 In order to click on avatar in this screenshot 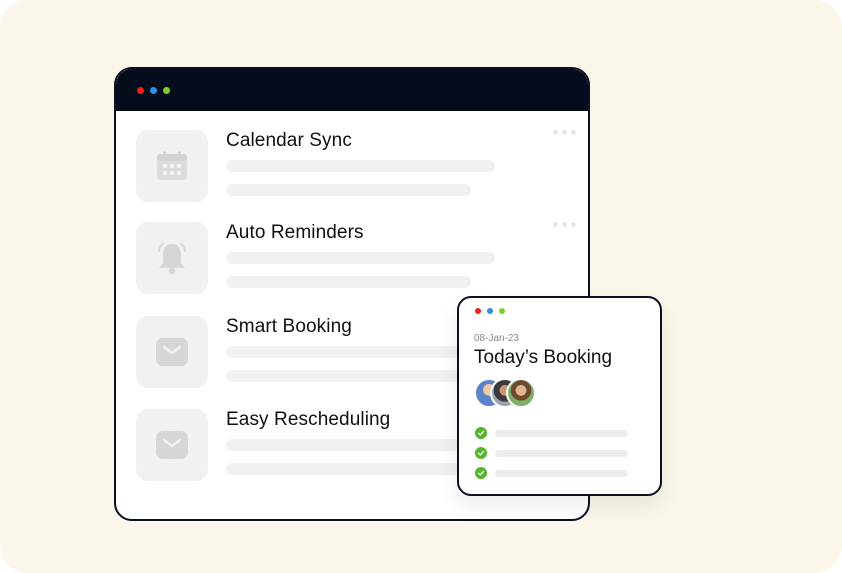, I will do `click(521, 393)`.